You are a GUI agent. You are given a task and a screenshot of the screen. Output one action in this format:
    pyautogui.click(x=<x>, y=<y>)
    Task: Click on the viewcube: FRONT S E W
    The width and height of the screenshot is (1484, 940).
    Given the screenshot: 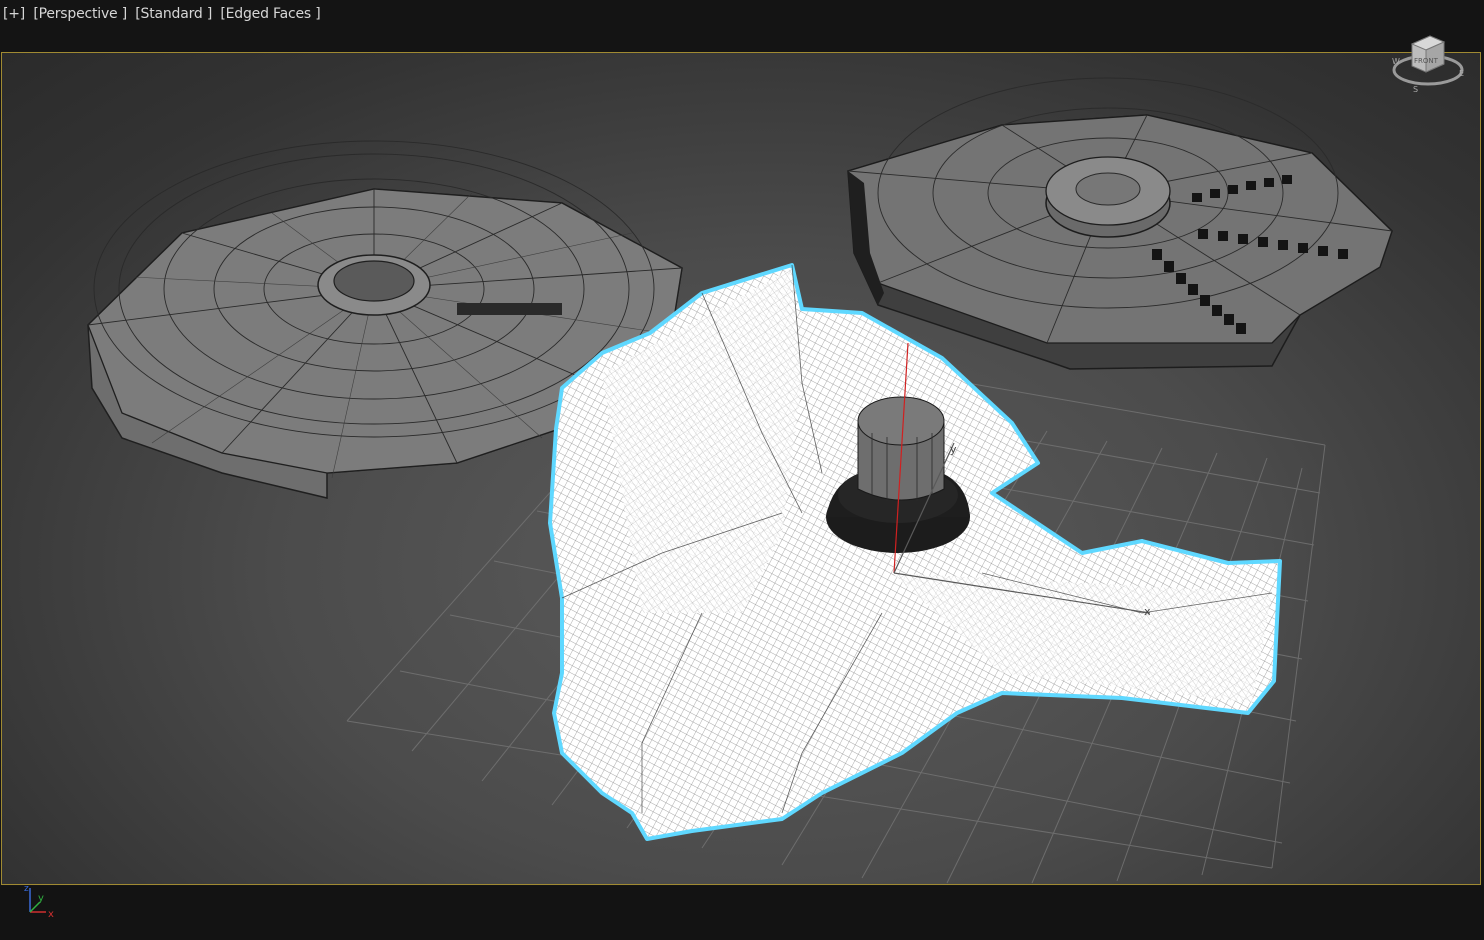 What is the action you would take?
    pyautogui.click(x=1430, y=66)
    